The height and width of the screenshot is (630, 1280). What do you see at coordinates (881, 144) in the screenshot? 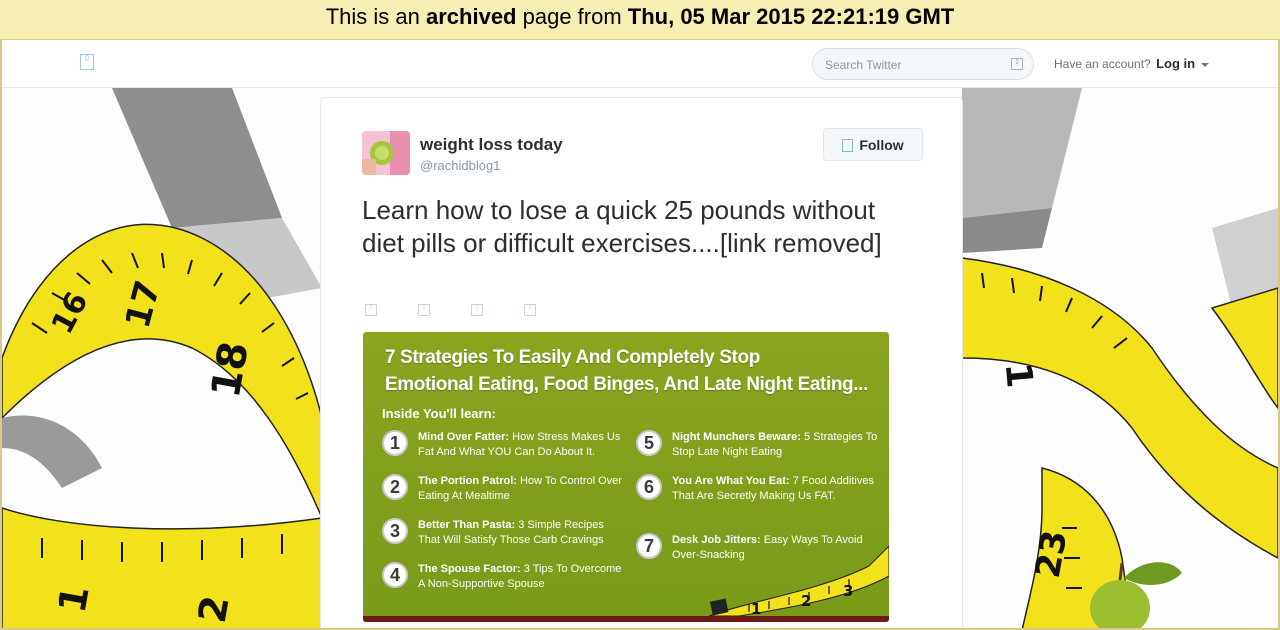
I see `follow-label: Follow` at bounding box center [881, 144].